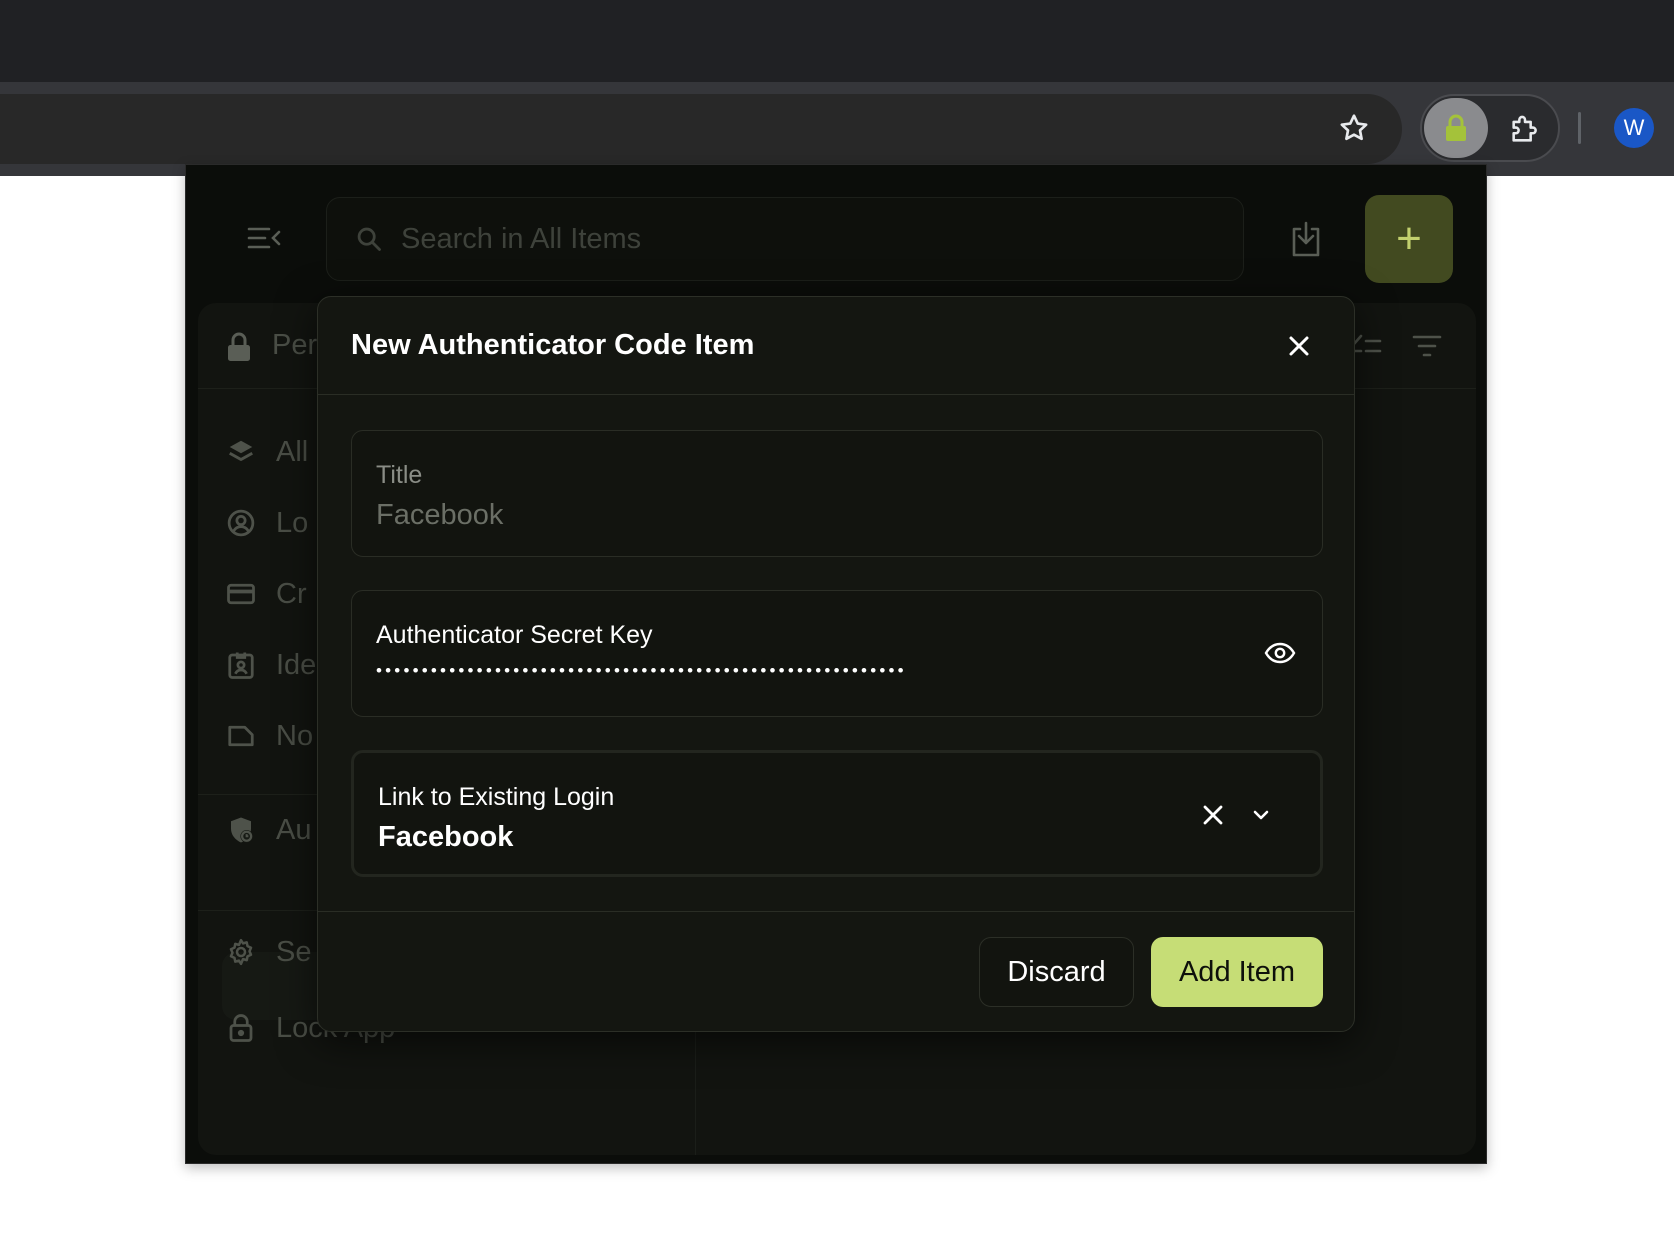 Image resolution: width=1674 pixels, height=1240 pixels. Describe the element at coordinates (439, 515) in the screenshot. I see `title-field-value: Facebook` at that location.